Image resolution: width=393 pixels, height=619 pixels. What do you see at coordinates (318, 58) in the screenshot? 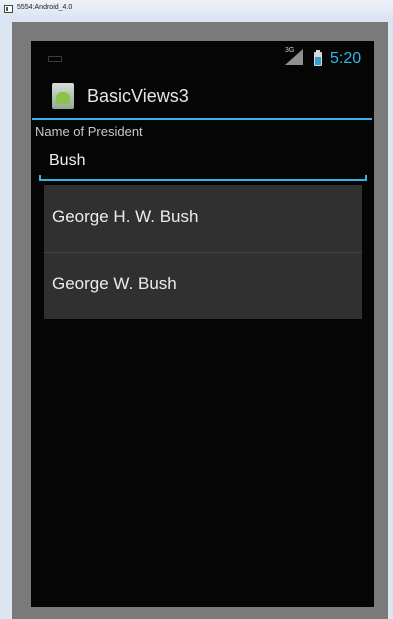
I see `battery-icon` at bounding box center [318, 58].